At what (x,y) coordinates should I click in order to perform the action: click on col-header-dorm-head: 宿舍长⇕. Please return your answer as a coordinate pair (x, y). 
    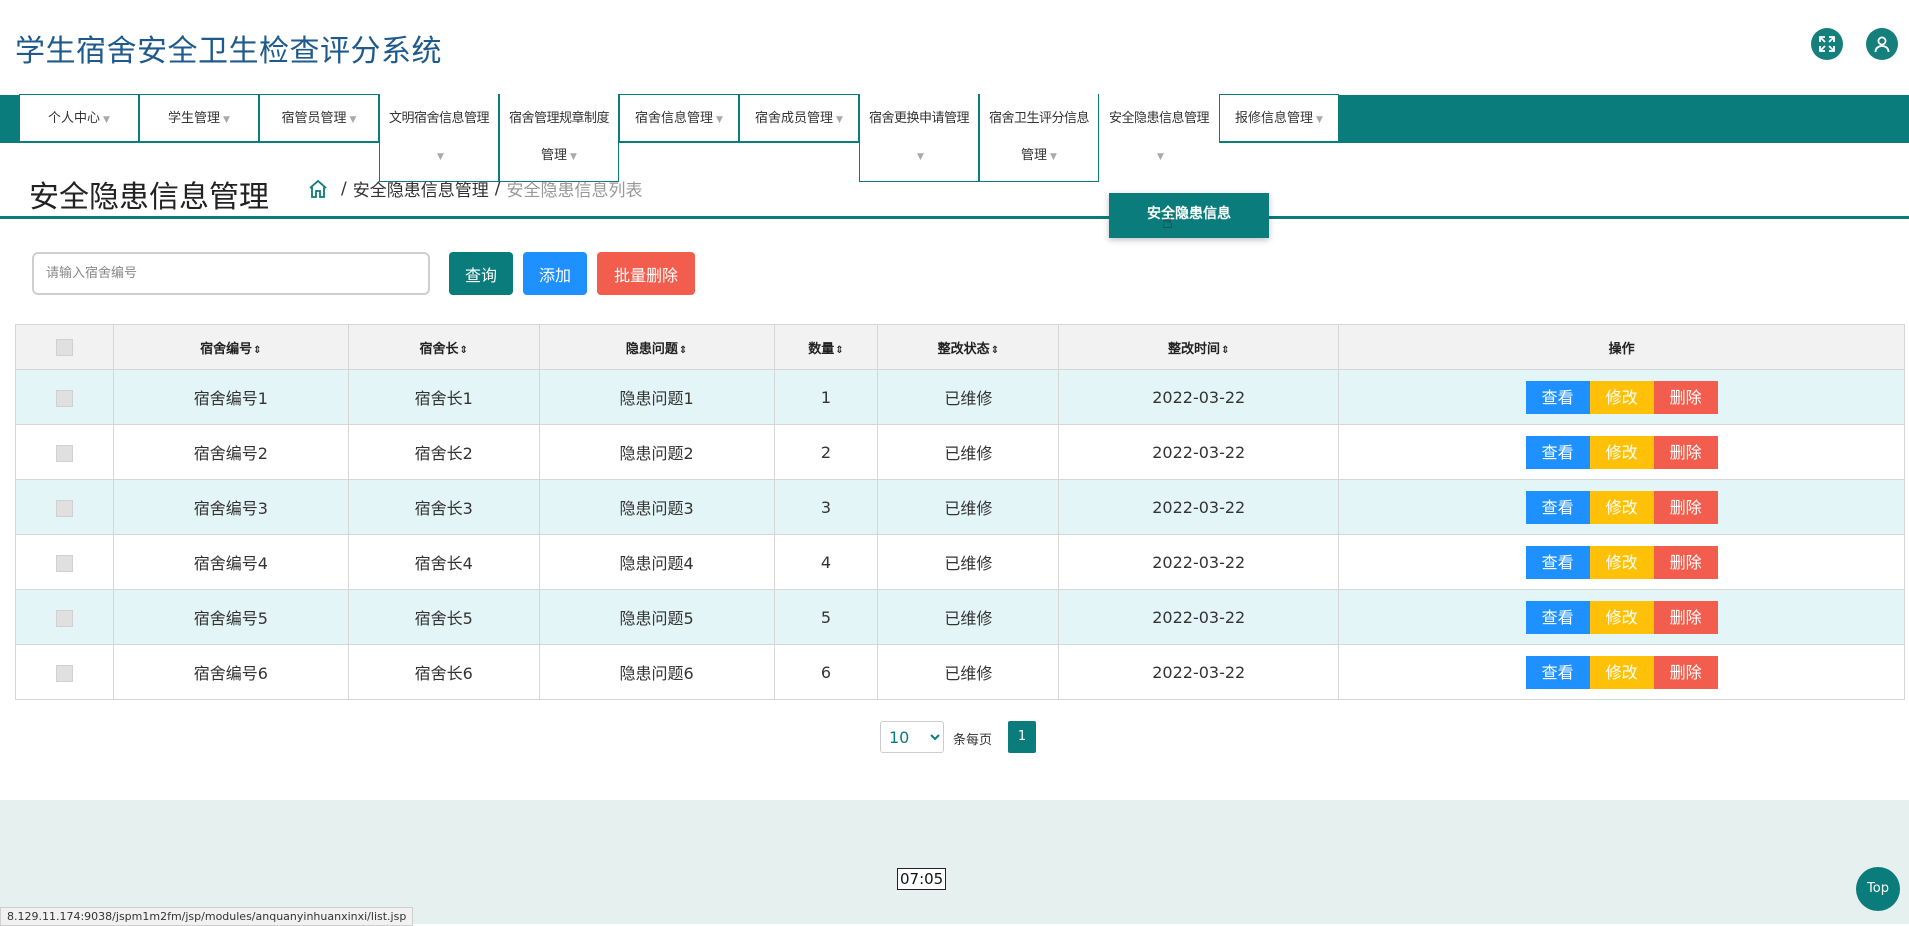
    Looking at the image, I should click on (443, 347).